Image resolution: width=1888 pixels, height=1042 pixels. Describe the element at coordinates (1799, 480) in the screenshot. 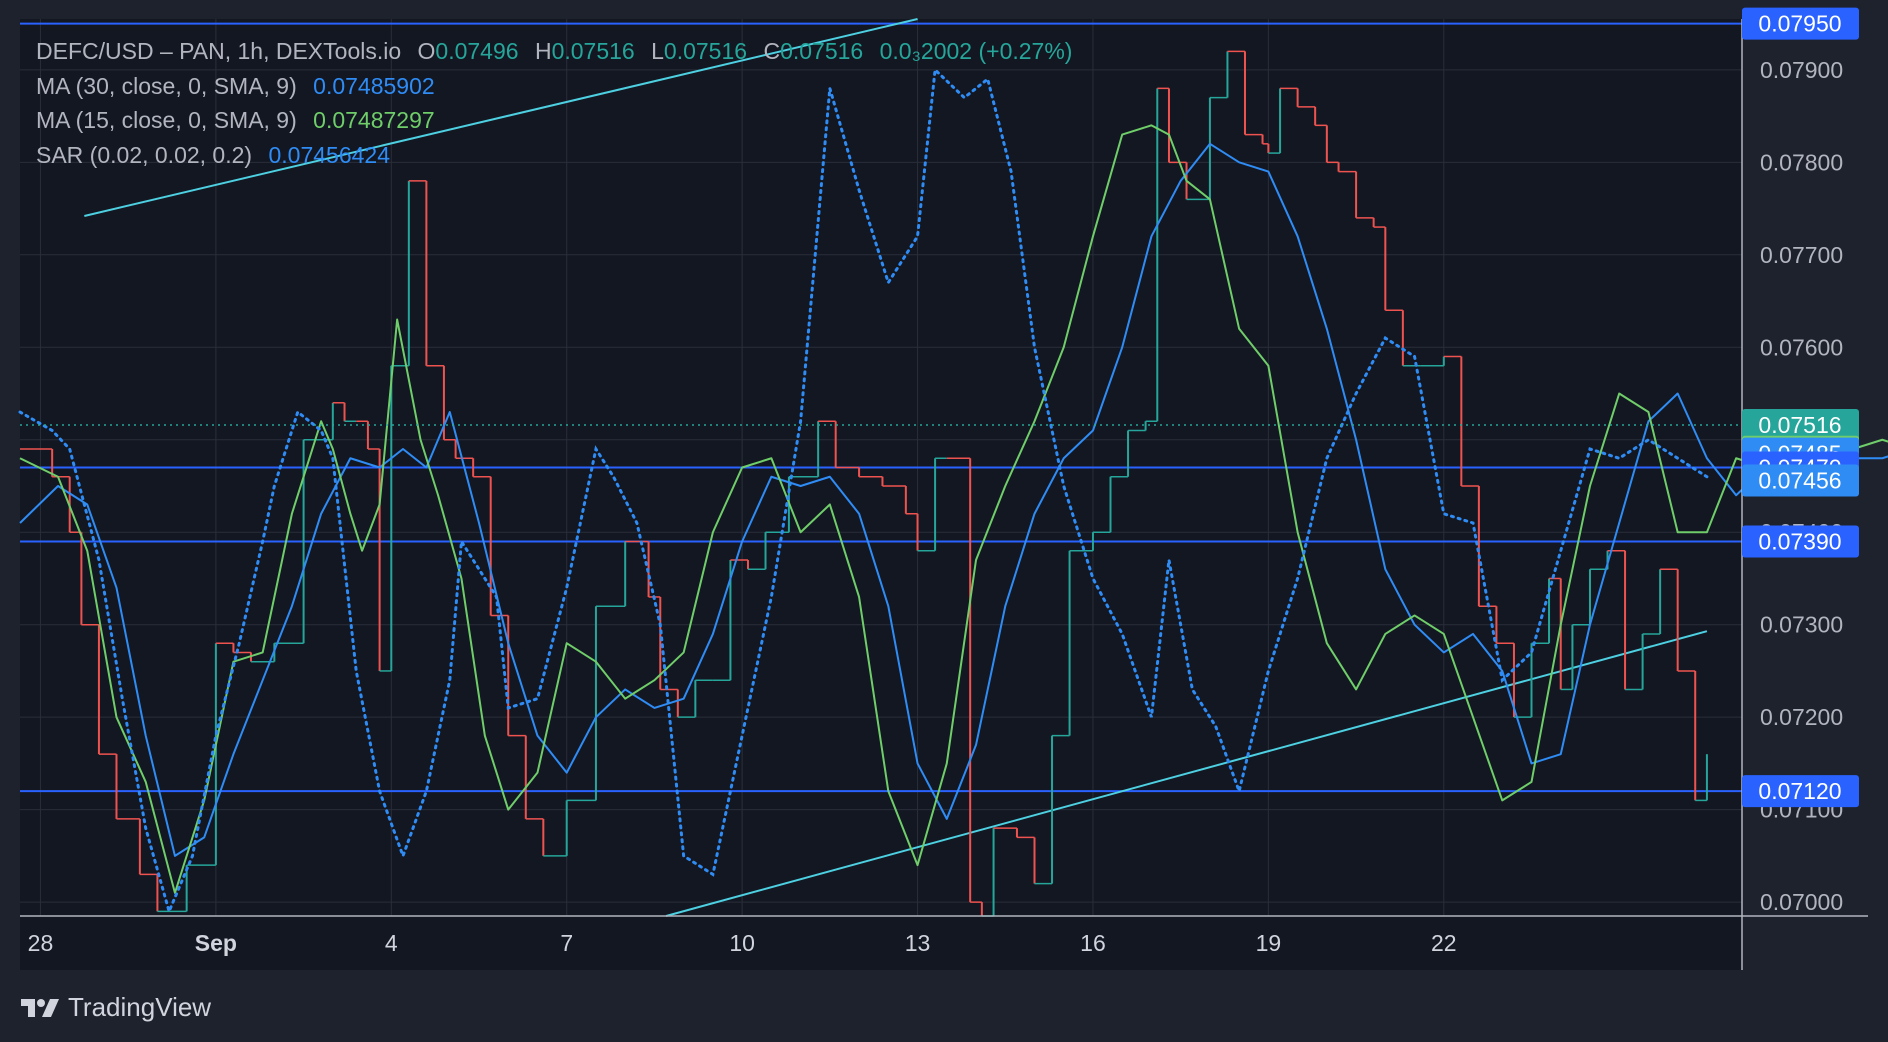

I see `price-label-text: 0.07456` at that location.